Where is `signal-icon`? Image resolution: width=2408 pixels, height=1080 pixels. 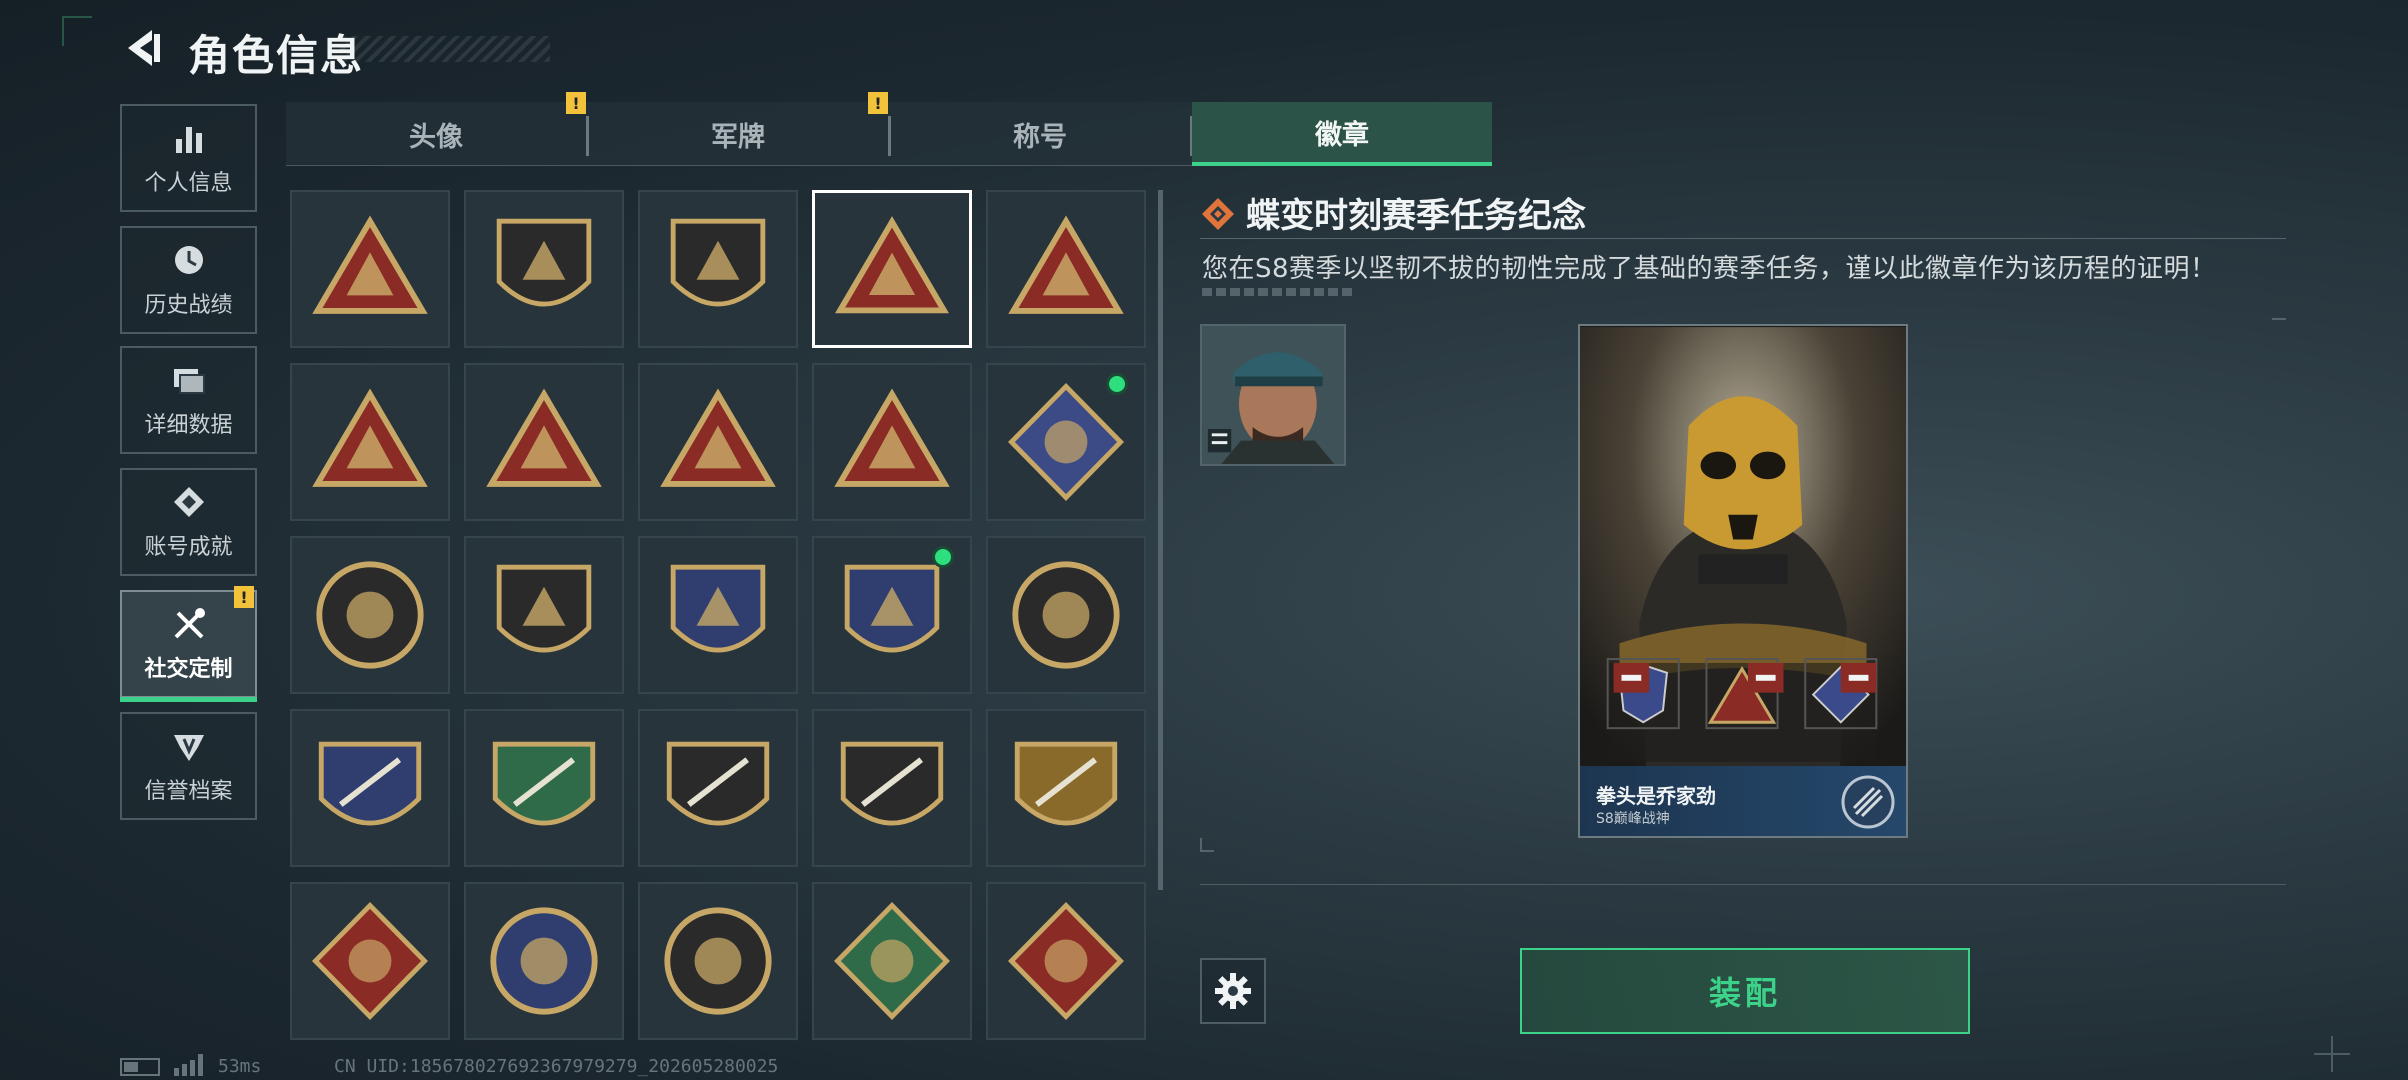 signal-icon is located at coordinates (191, 1065).